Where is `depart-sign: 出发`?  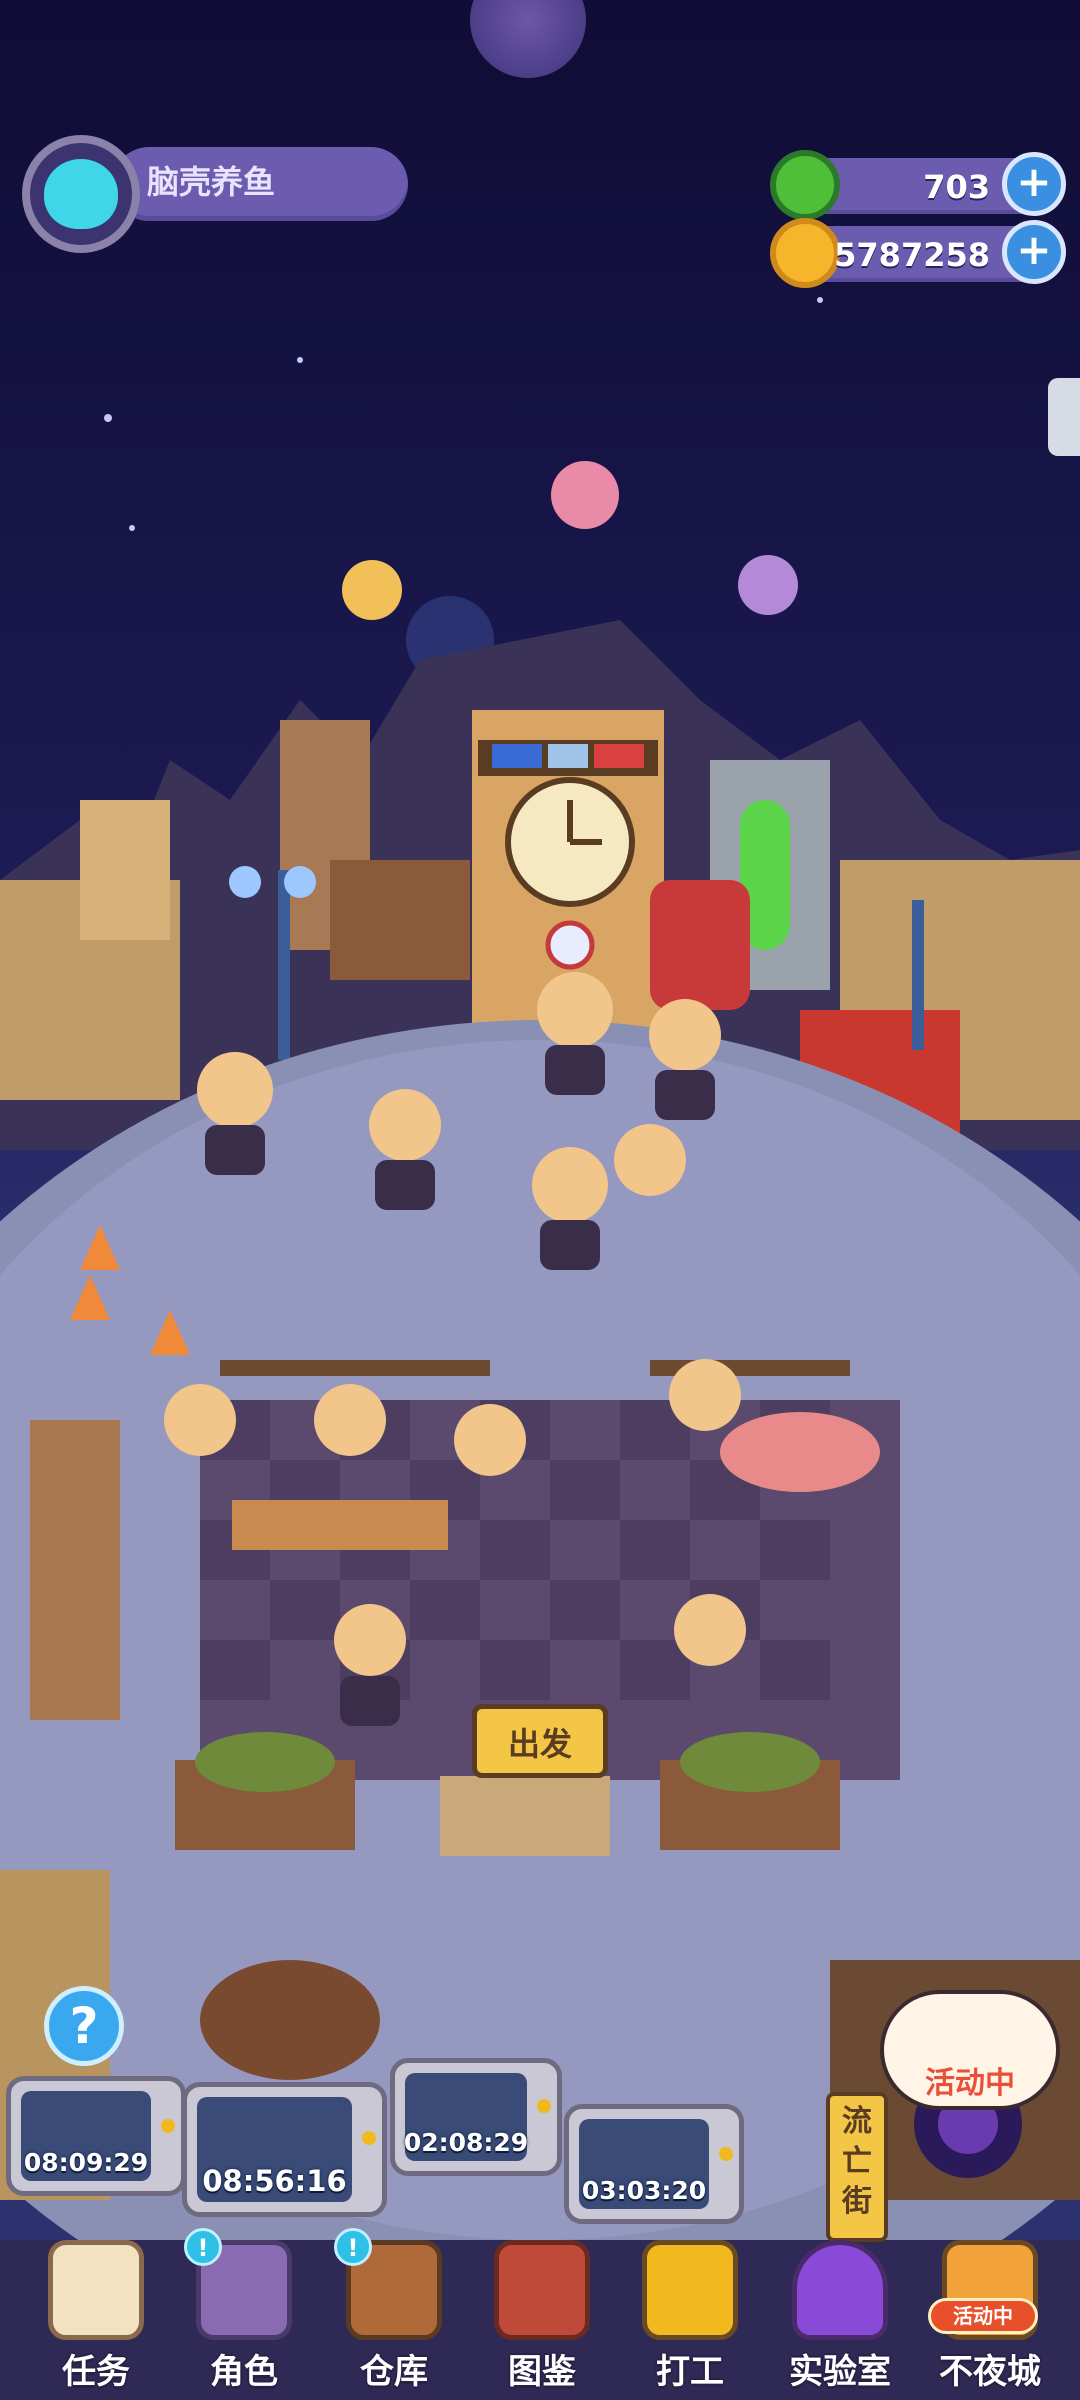 depart-sign: 出发 is located at coordinates (540, 1741).